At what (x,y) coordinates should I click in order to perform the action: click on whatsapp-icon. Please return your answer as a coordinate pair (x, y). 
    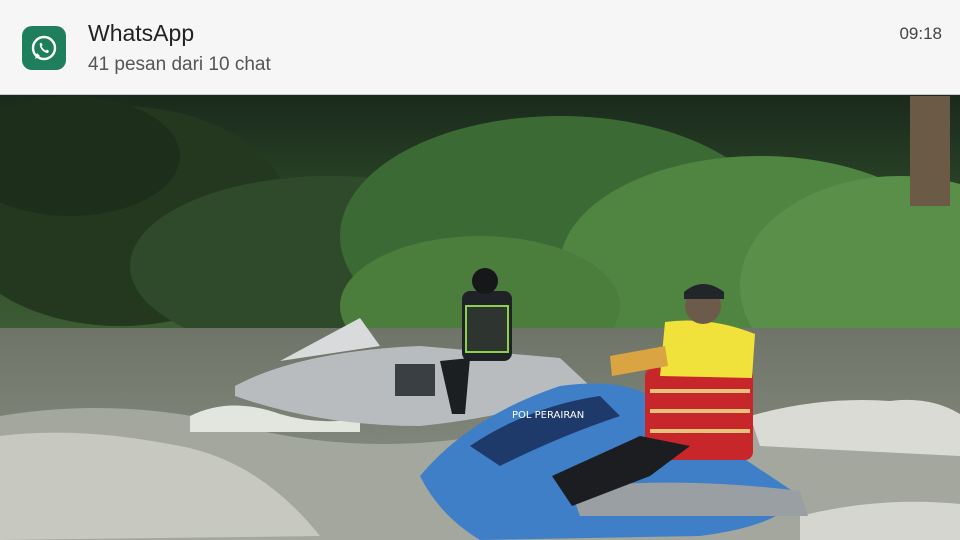
    Looking at the image, I should click on (44, 48).